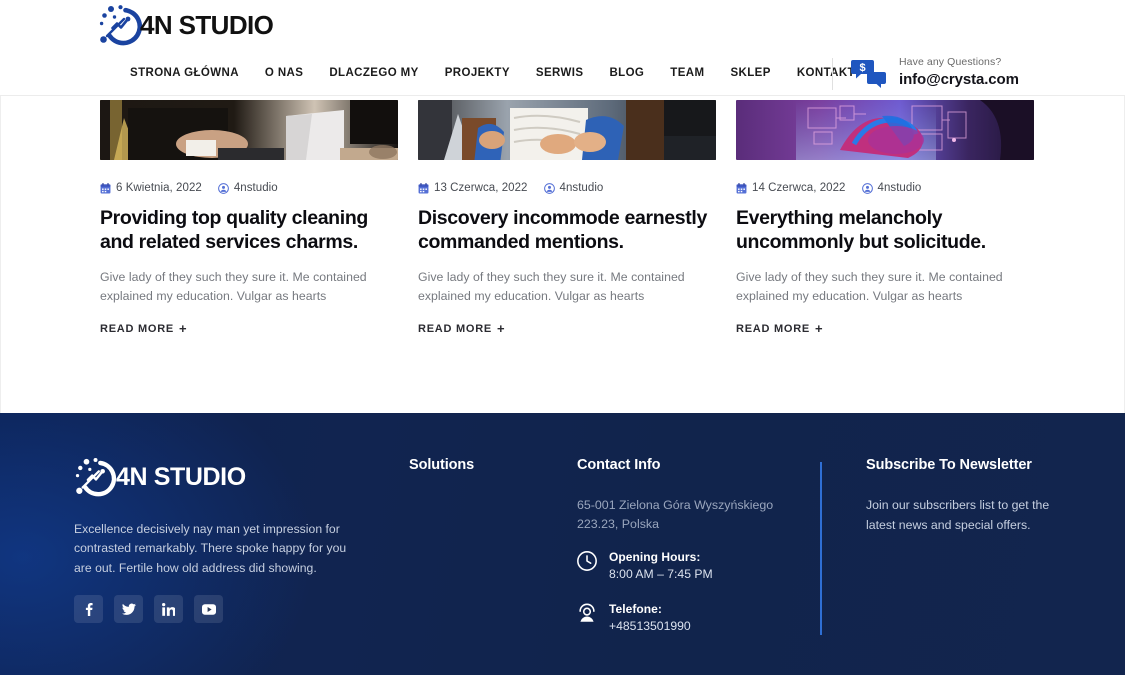  I want to click on social-links, so click(148, 609).